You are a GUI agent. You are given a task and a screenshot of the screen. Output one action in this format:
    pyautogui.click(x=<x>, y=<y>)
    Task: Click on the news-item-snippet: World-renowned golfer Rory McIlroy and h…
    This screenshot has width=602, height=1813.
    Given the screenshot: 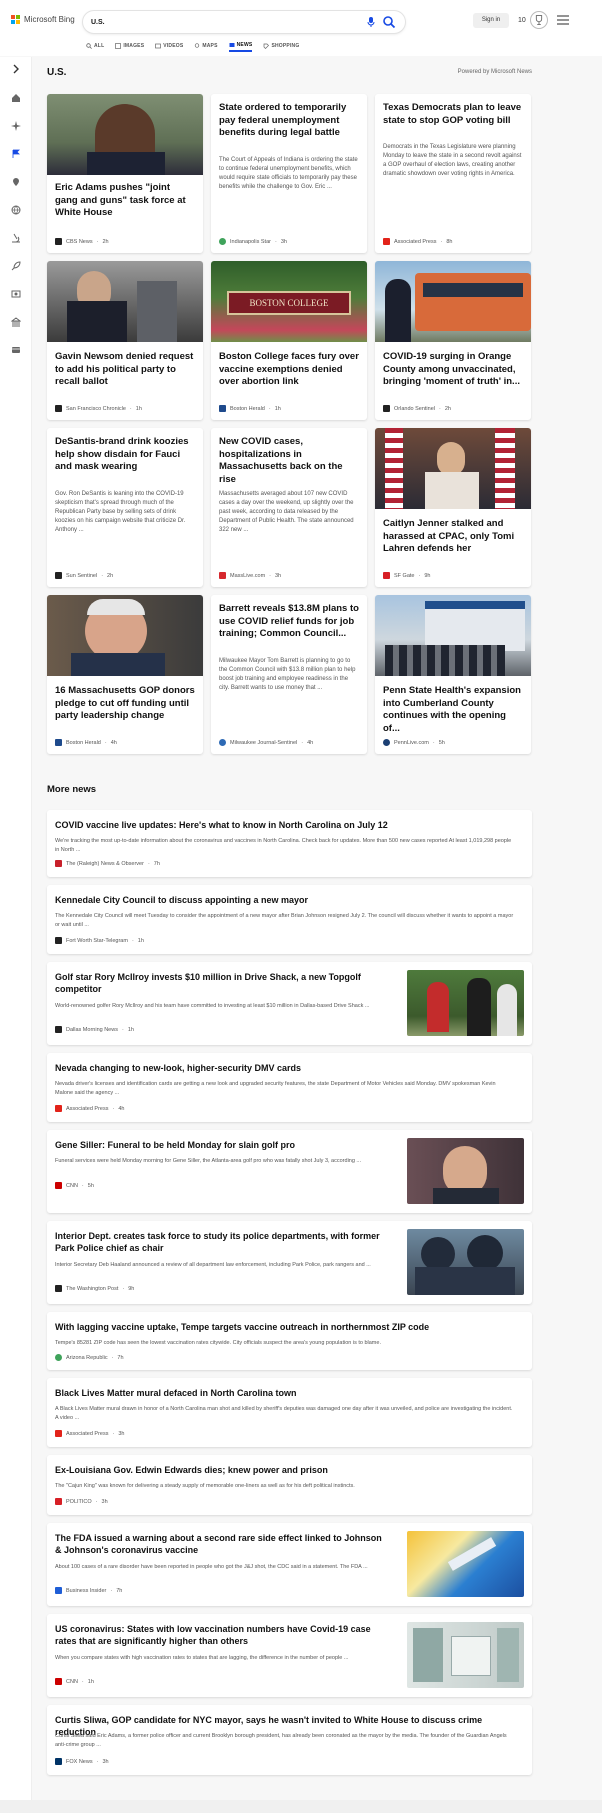 What is the action you would take?
    pyautogui.click(x=212, y=1006)
    